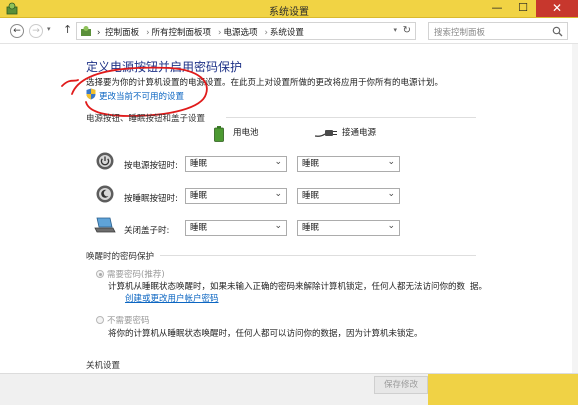  Describe the element at coordinates (172, 298) in the screenshot. I see `create-password-link: 创建或更改用户帐户密码` at that location.